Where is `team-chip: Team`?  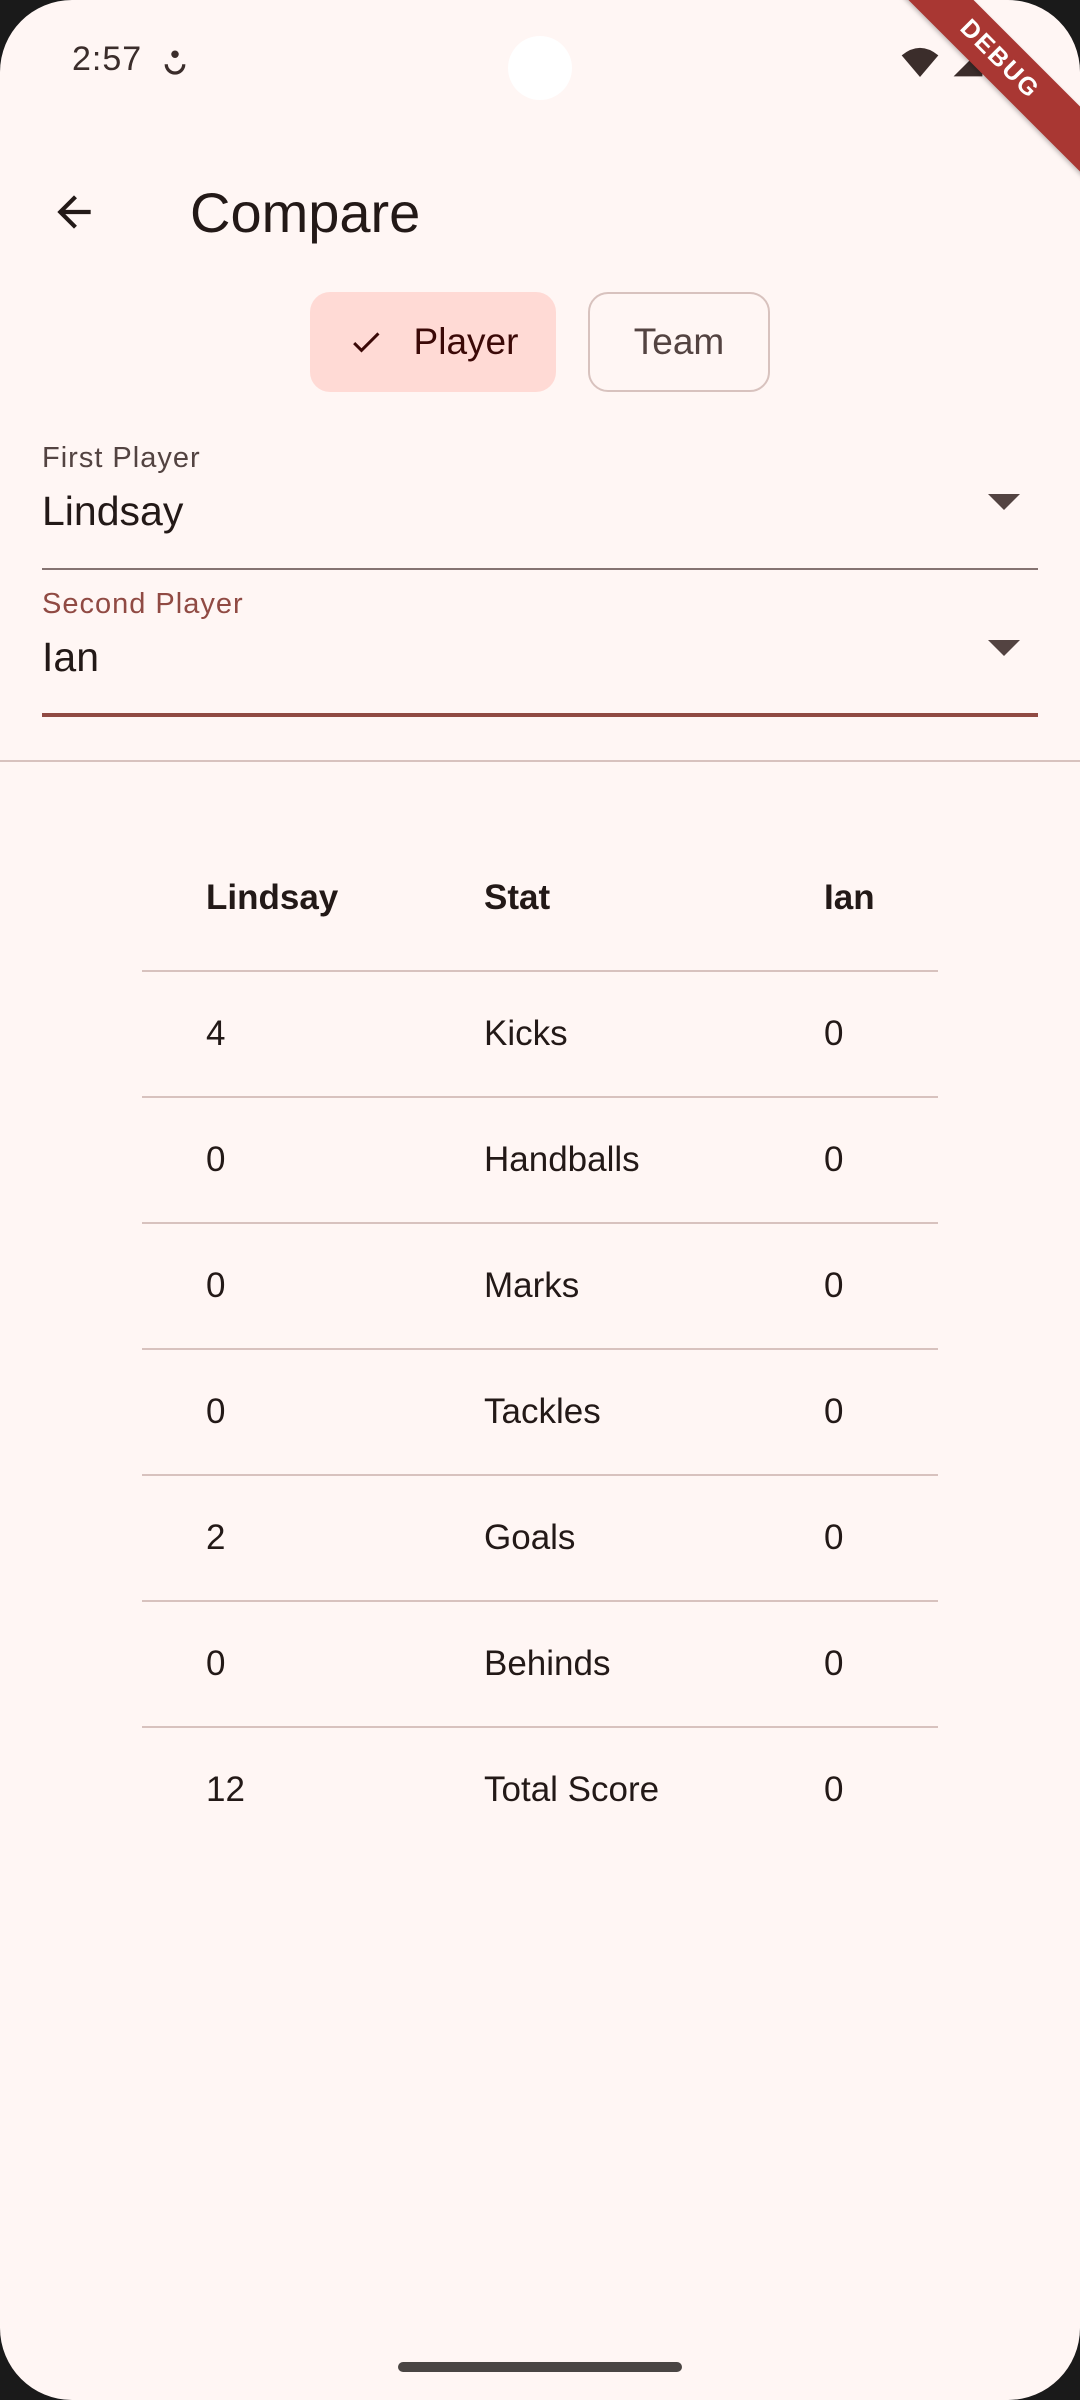 team-chip: Team is located at coordinates (679, 342).